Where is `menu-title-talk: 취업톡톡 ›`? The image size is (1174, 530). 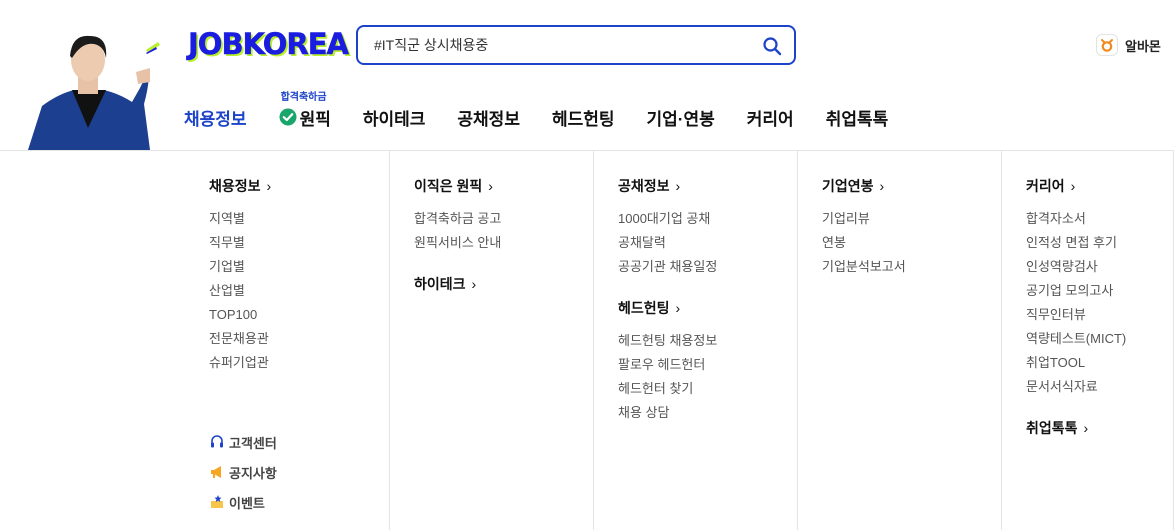
menu-title-talk: 취업톡톡 › is located at coordinates (1099, 428).